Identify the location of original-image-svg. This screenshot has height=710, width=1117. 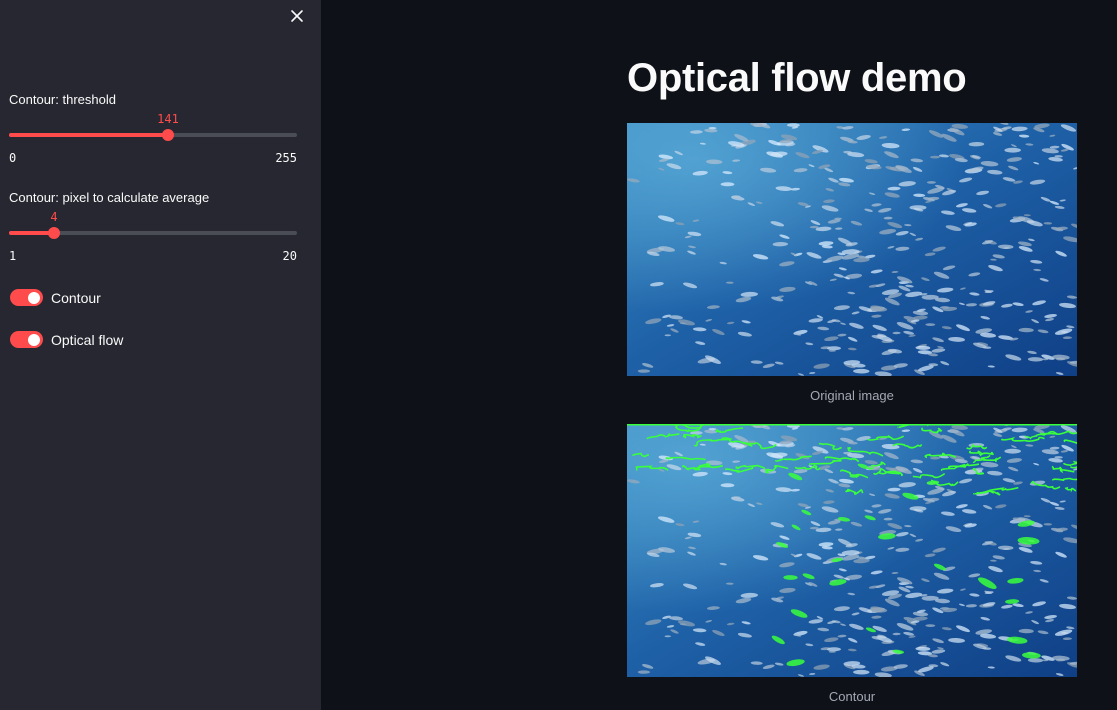
(852, 249).